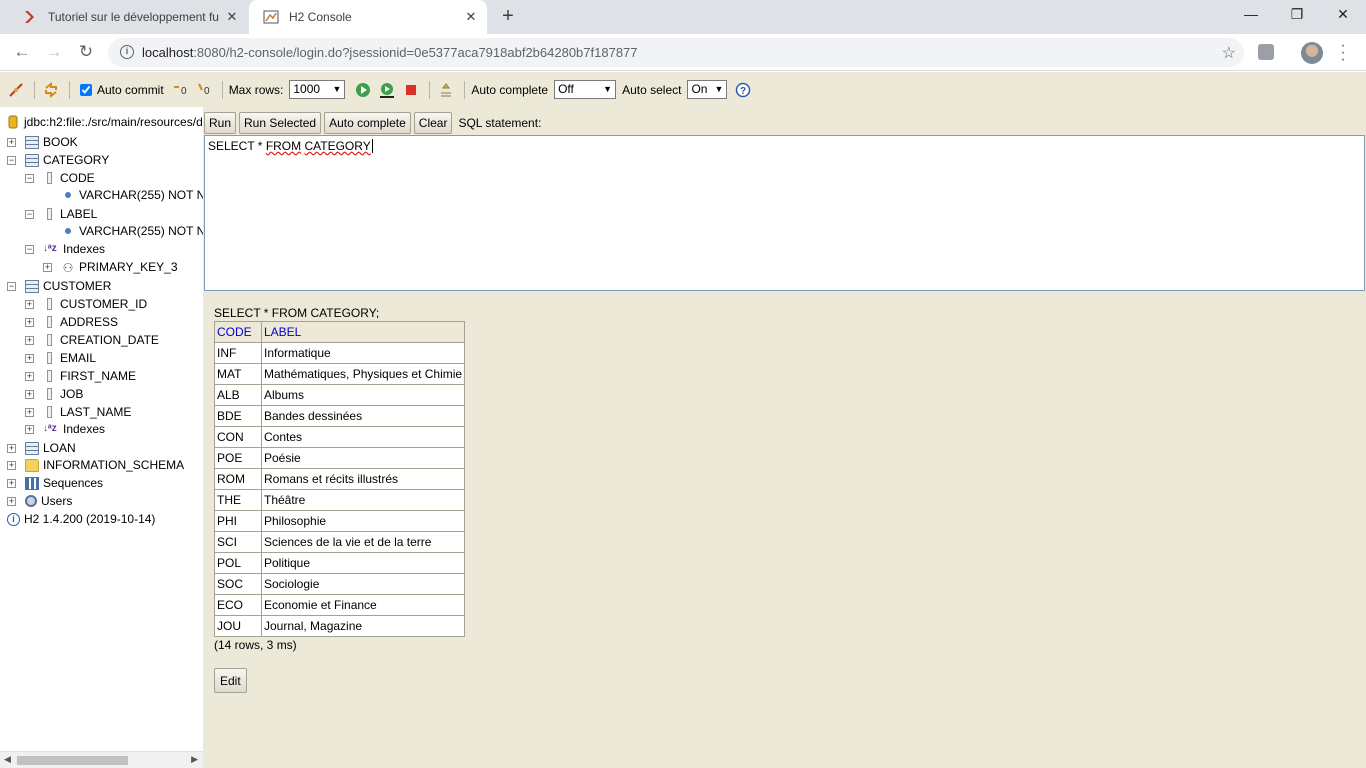  Describe the element at coordinates (363, 90) in the screenshot. I see `run-icon` at that location.